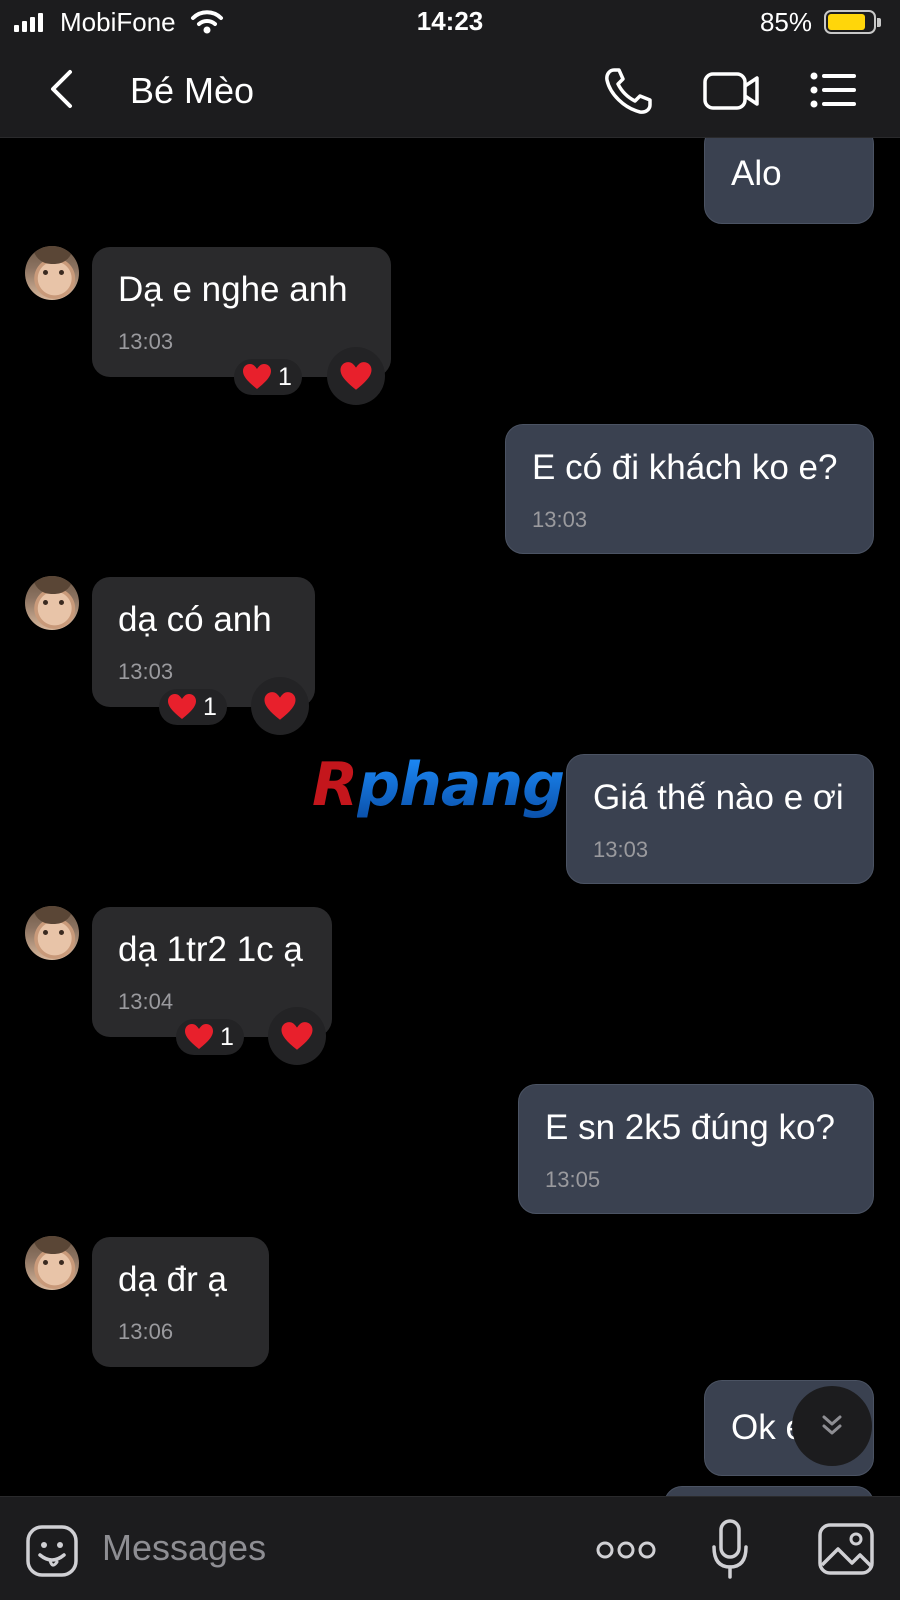  I want to click on message-time: 13:05, so click(573, 1179).